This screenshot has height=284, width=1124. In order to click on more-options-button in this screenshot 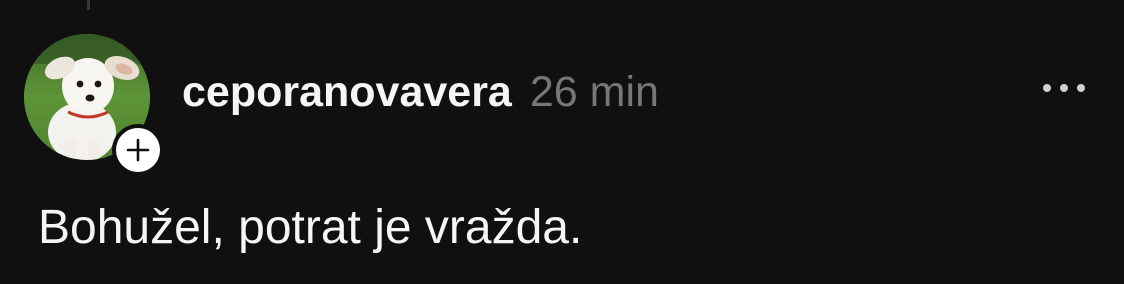, I will do `click(1064, 88)`.